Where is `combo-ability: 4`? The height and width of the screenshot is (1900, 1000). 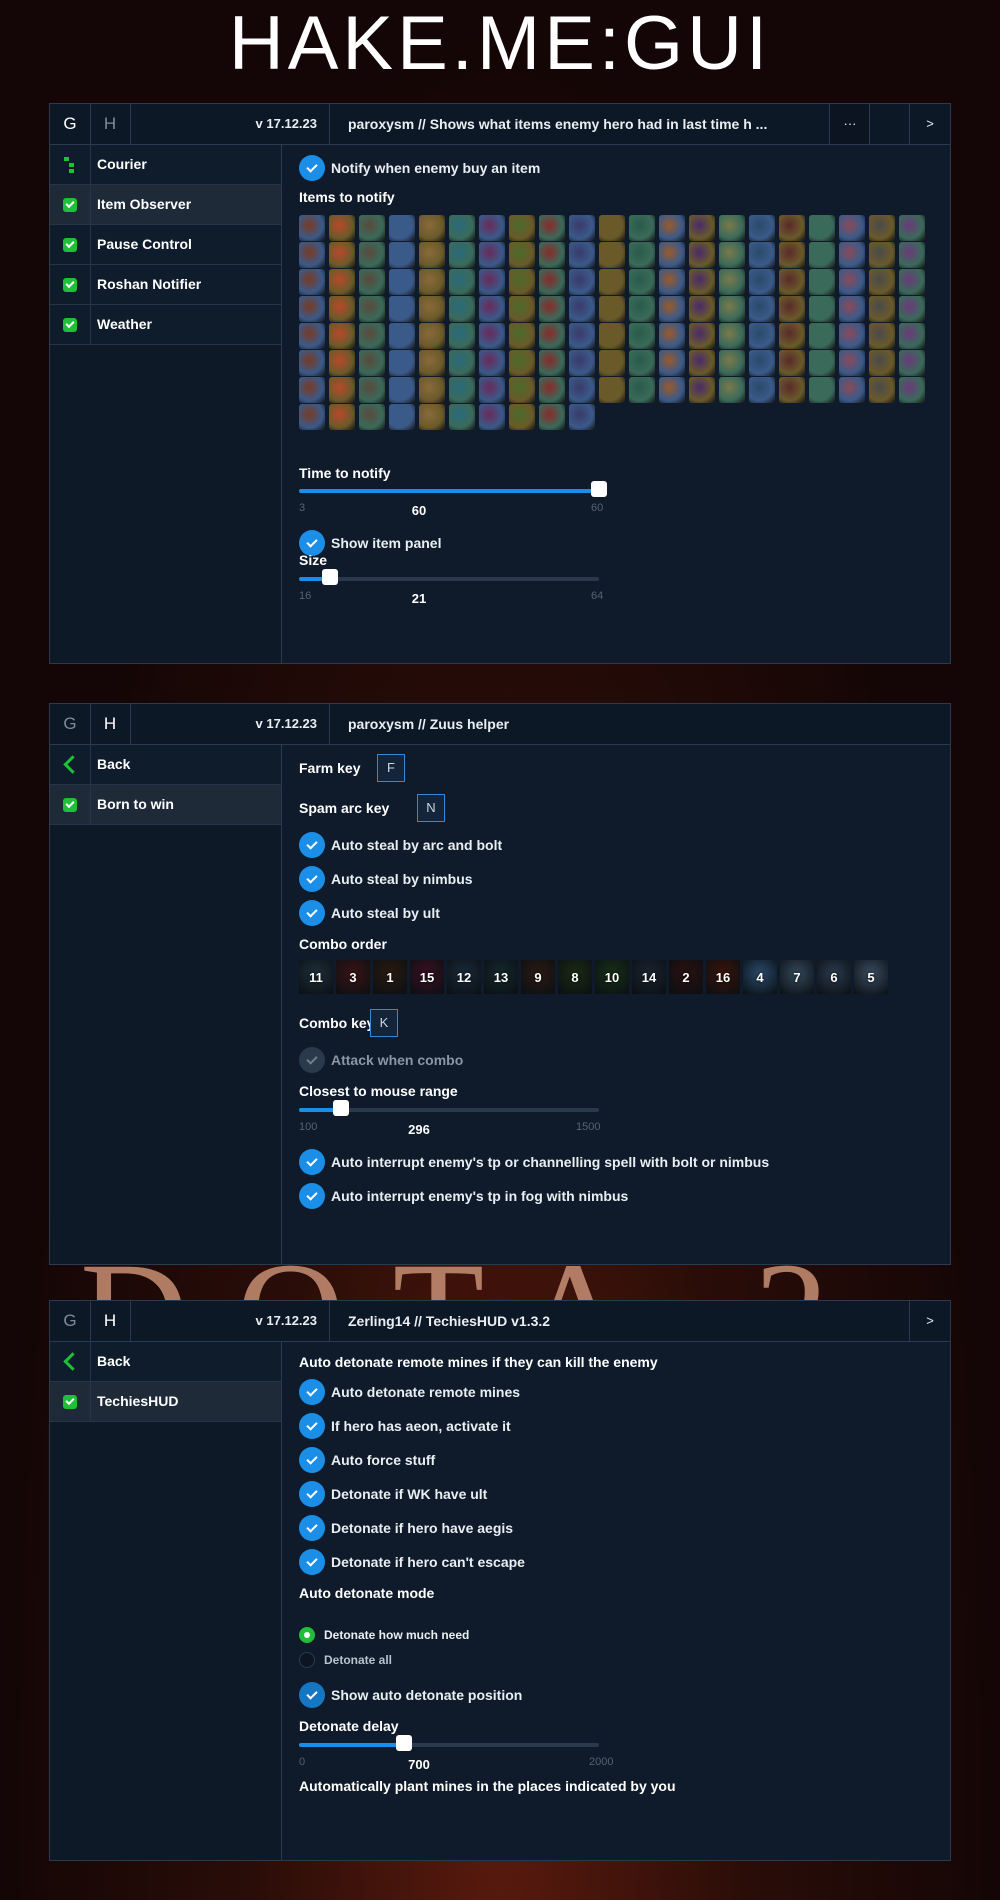 combo-ability: 4 is located at coordinates (760, 977).